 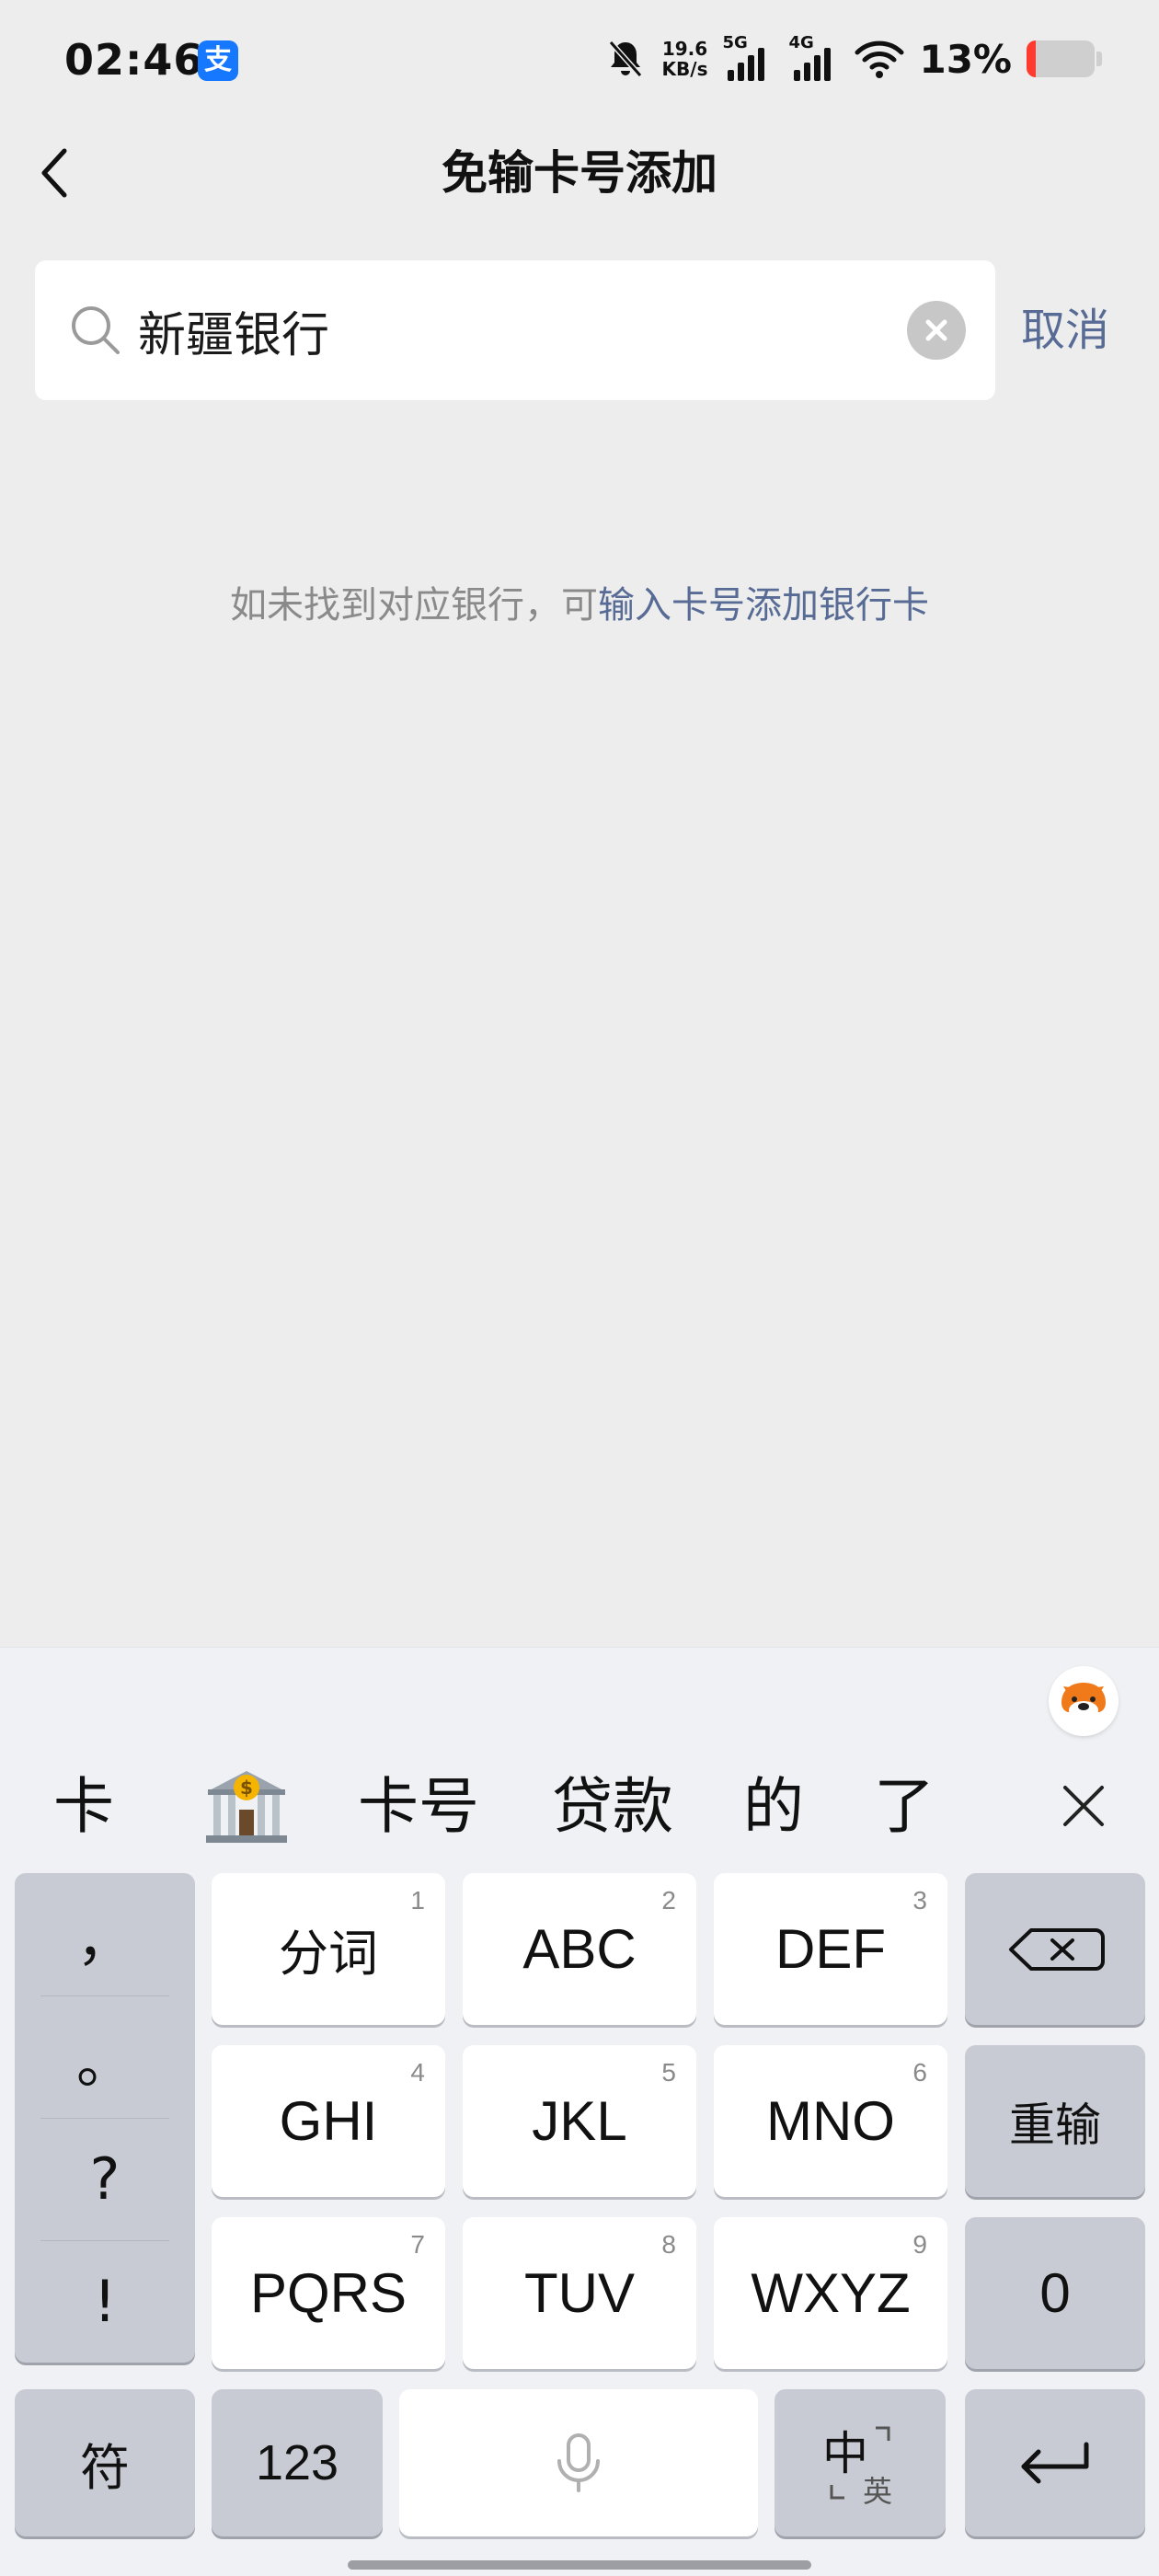 I want to click on candidate-item: 了, so click(x=904, y=1806).